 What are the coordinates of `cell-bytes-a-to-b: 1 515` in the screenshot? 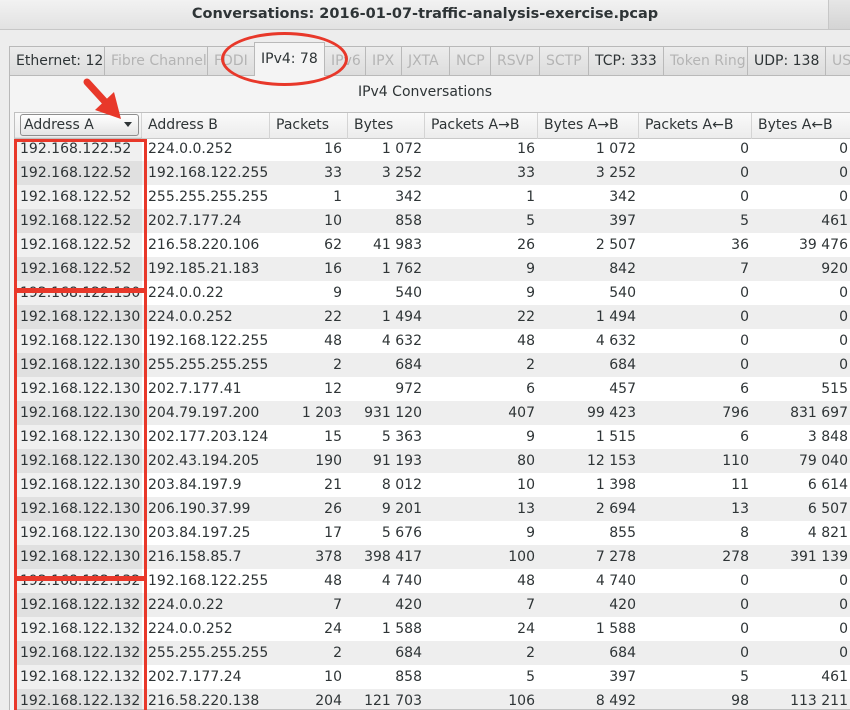 It's located at (615, 437).